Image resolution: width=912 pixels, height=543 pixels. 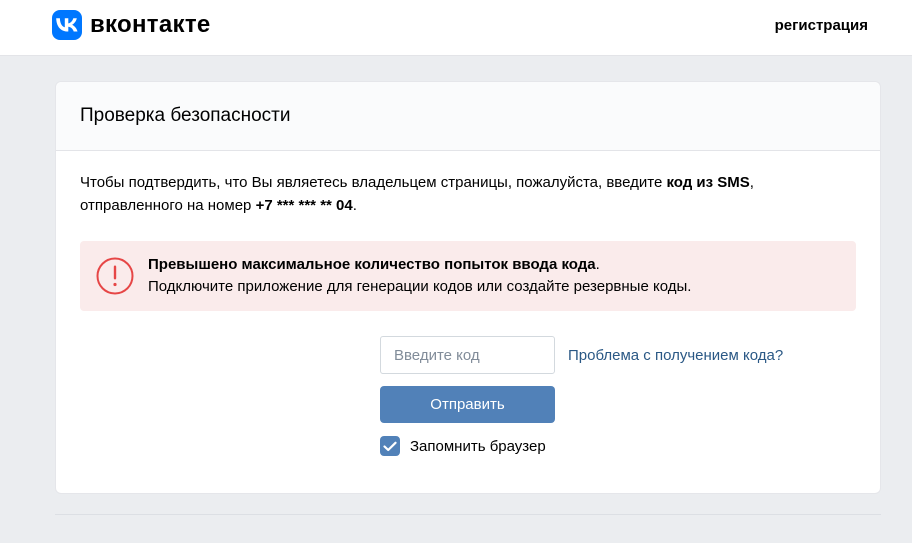 What do you see at coordinates (304, 205) in the screenshot?
I see `masked-phone-number: +7 *** *** ** 04` at bounding box center [304, 205].